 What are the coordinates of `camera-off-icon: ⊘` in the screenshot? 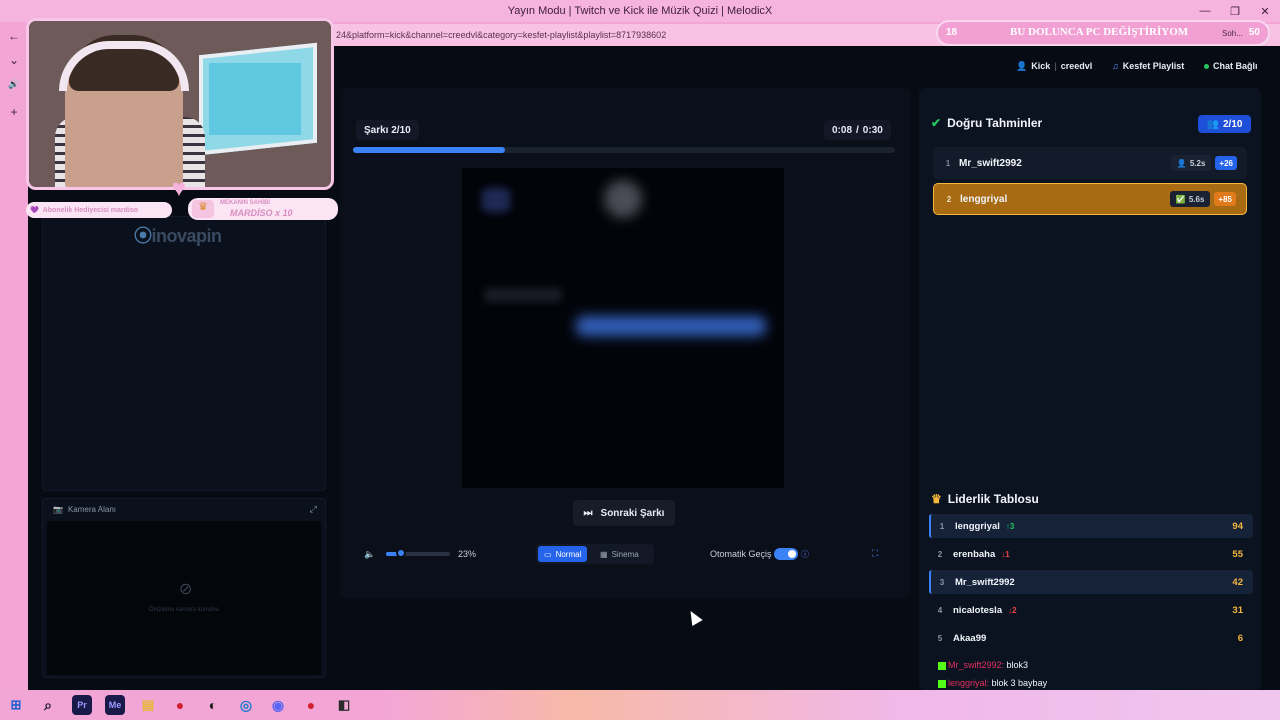 It's located at (186, 589).